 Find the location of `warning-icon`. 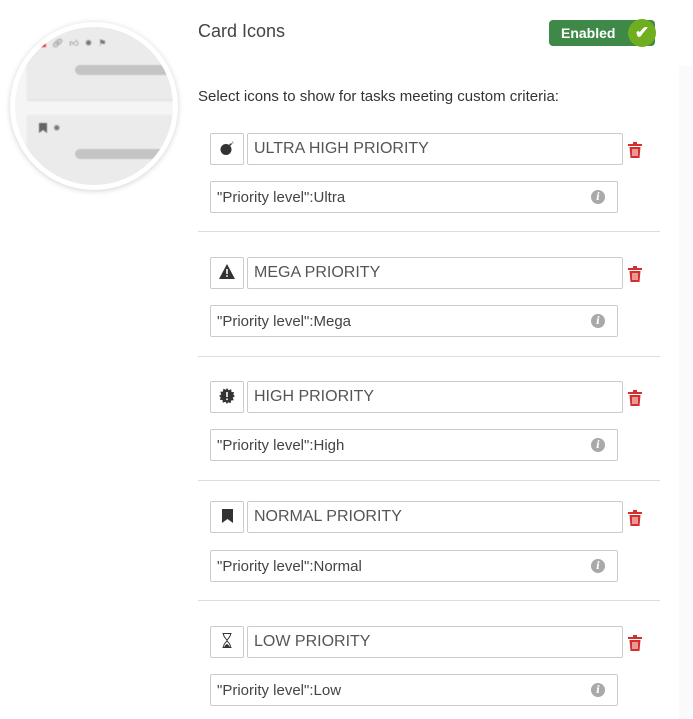

warning-icon is located at coordinates (227, 273).